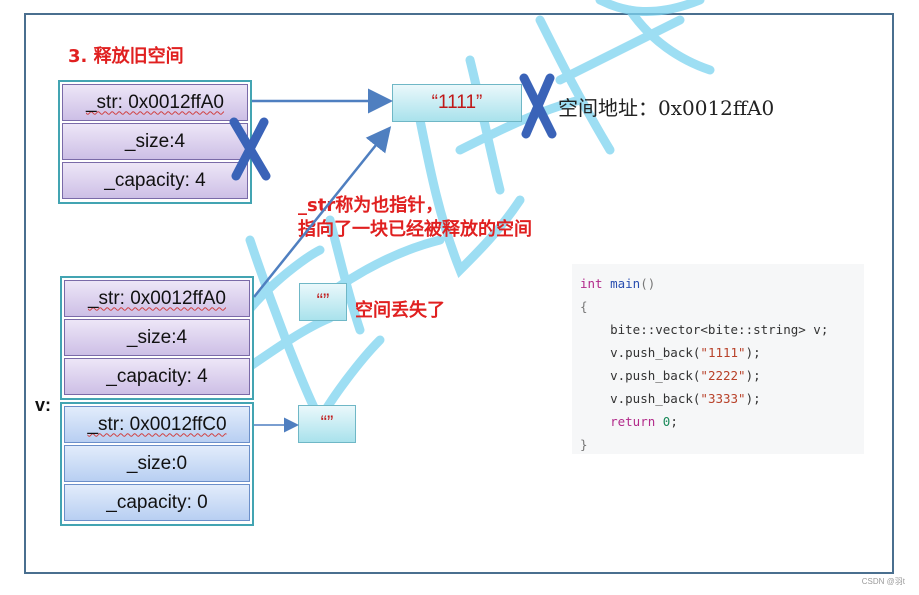 This screenshot has height=595, width=919. Describe the element at coordinates (674, 352) in the screenshot. I see `code-line: v.push_back("1111");` at that location.